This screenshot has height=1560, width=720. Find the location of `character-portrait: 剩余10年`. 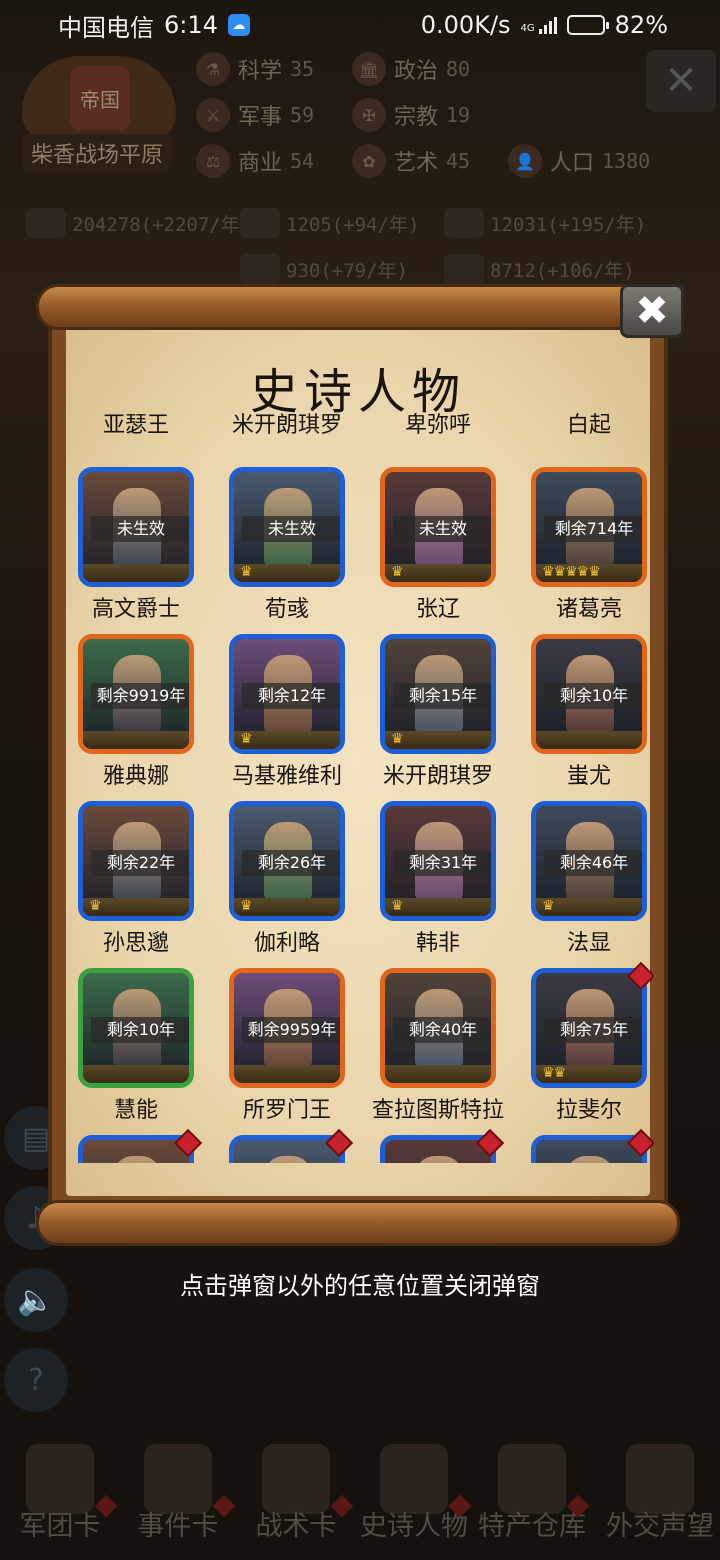

character-portrait: 剩余10年 is located at coordinates (589, 694).